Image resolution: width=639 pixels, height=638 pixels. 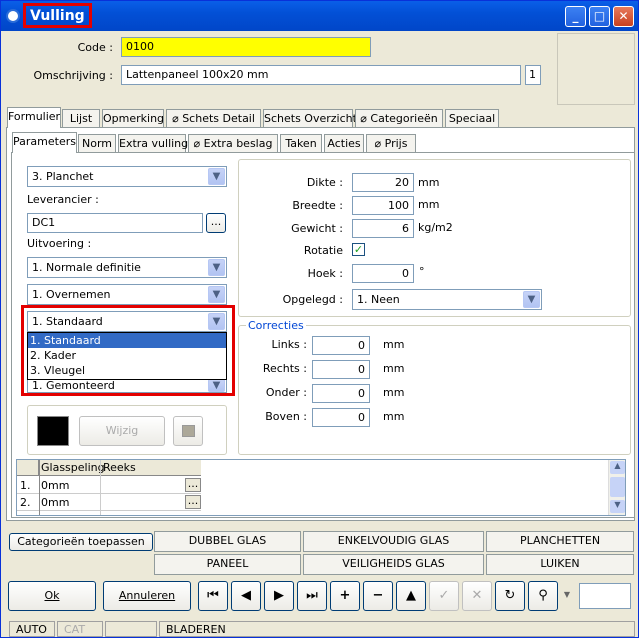 I want to click on move-up-icon: ▲, so click(x=411, y=596).